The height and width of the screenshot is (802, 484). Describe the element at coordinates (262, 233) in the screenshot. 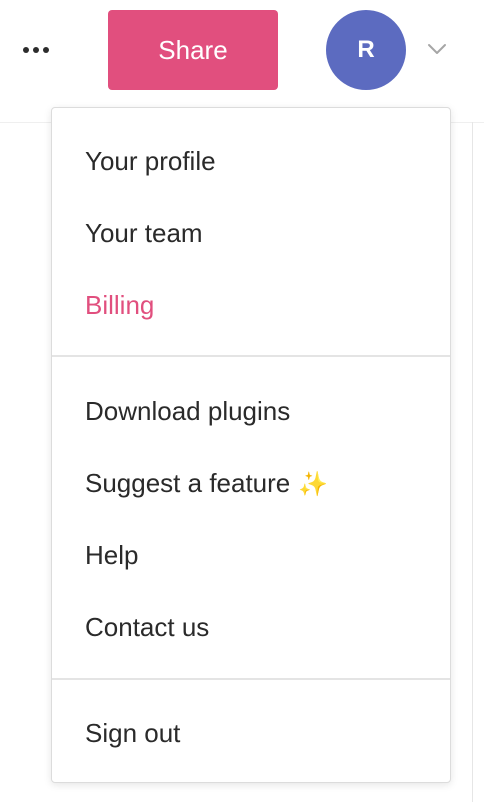

I see `menu-item-your-team: Your team` at that location.